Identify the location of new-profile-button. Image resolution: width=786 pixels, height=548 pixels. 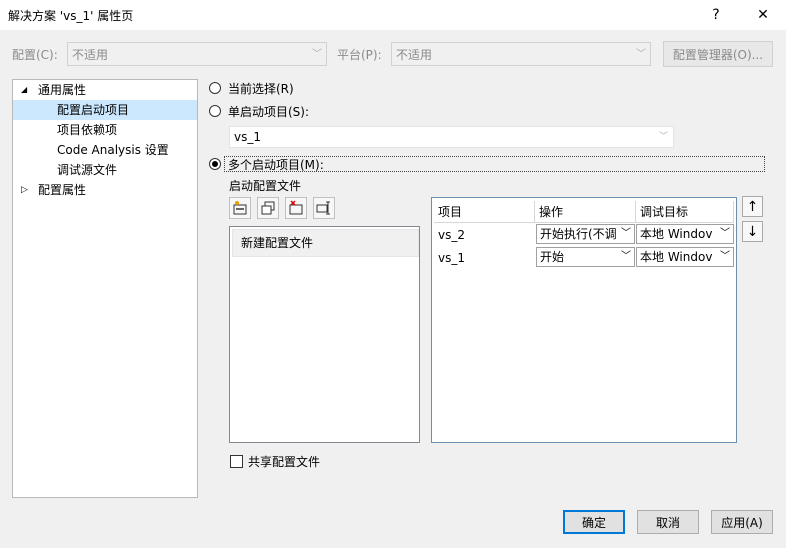
(240, 208).